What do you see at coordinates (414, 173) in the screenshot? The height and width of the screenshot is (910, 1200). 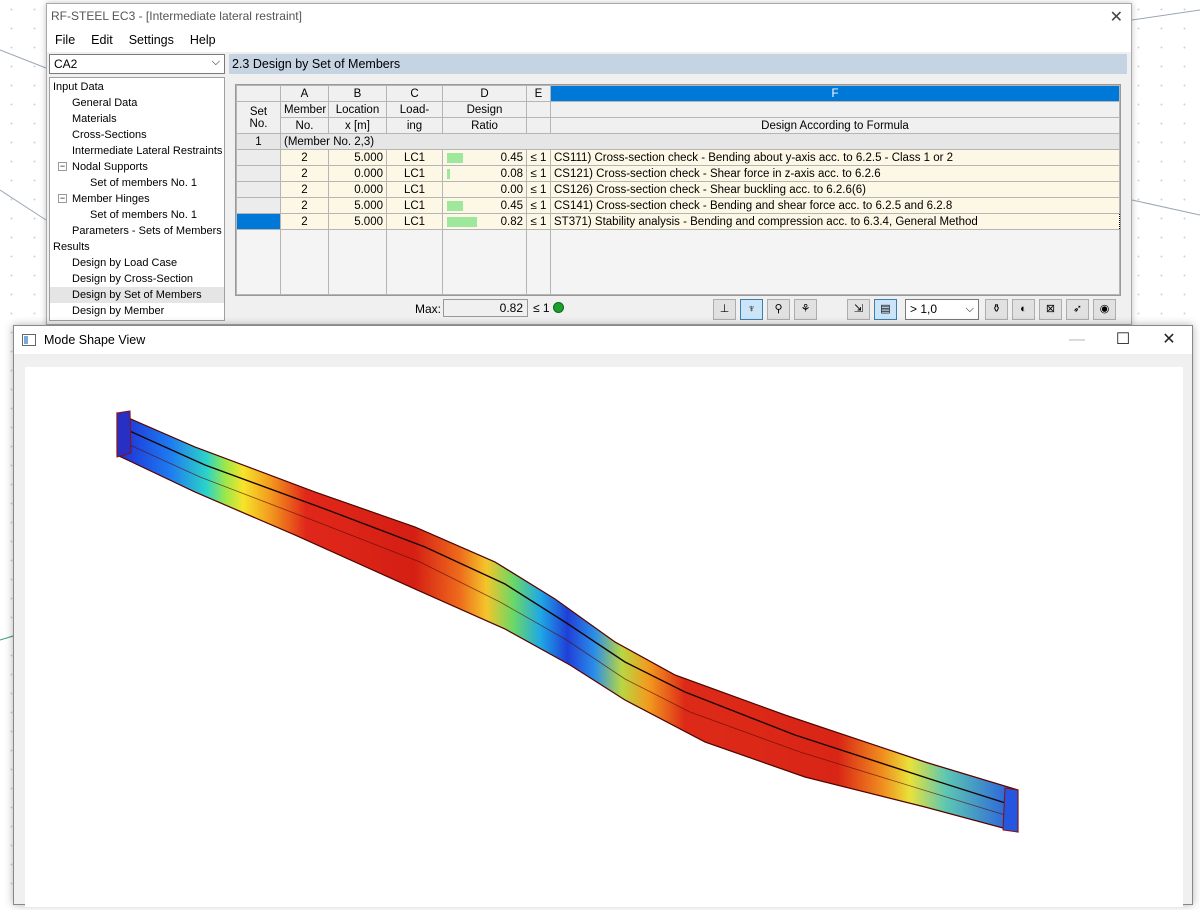 I see `cell-loading: LC1` at bounding box center [414, 173].